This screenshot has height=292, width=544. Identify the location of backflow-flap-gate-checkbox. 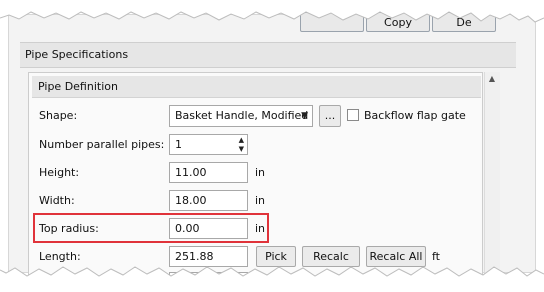
(353, 115).